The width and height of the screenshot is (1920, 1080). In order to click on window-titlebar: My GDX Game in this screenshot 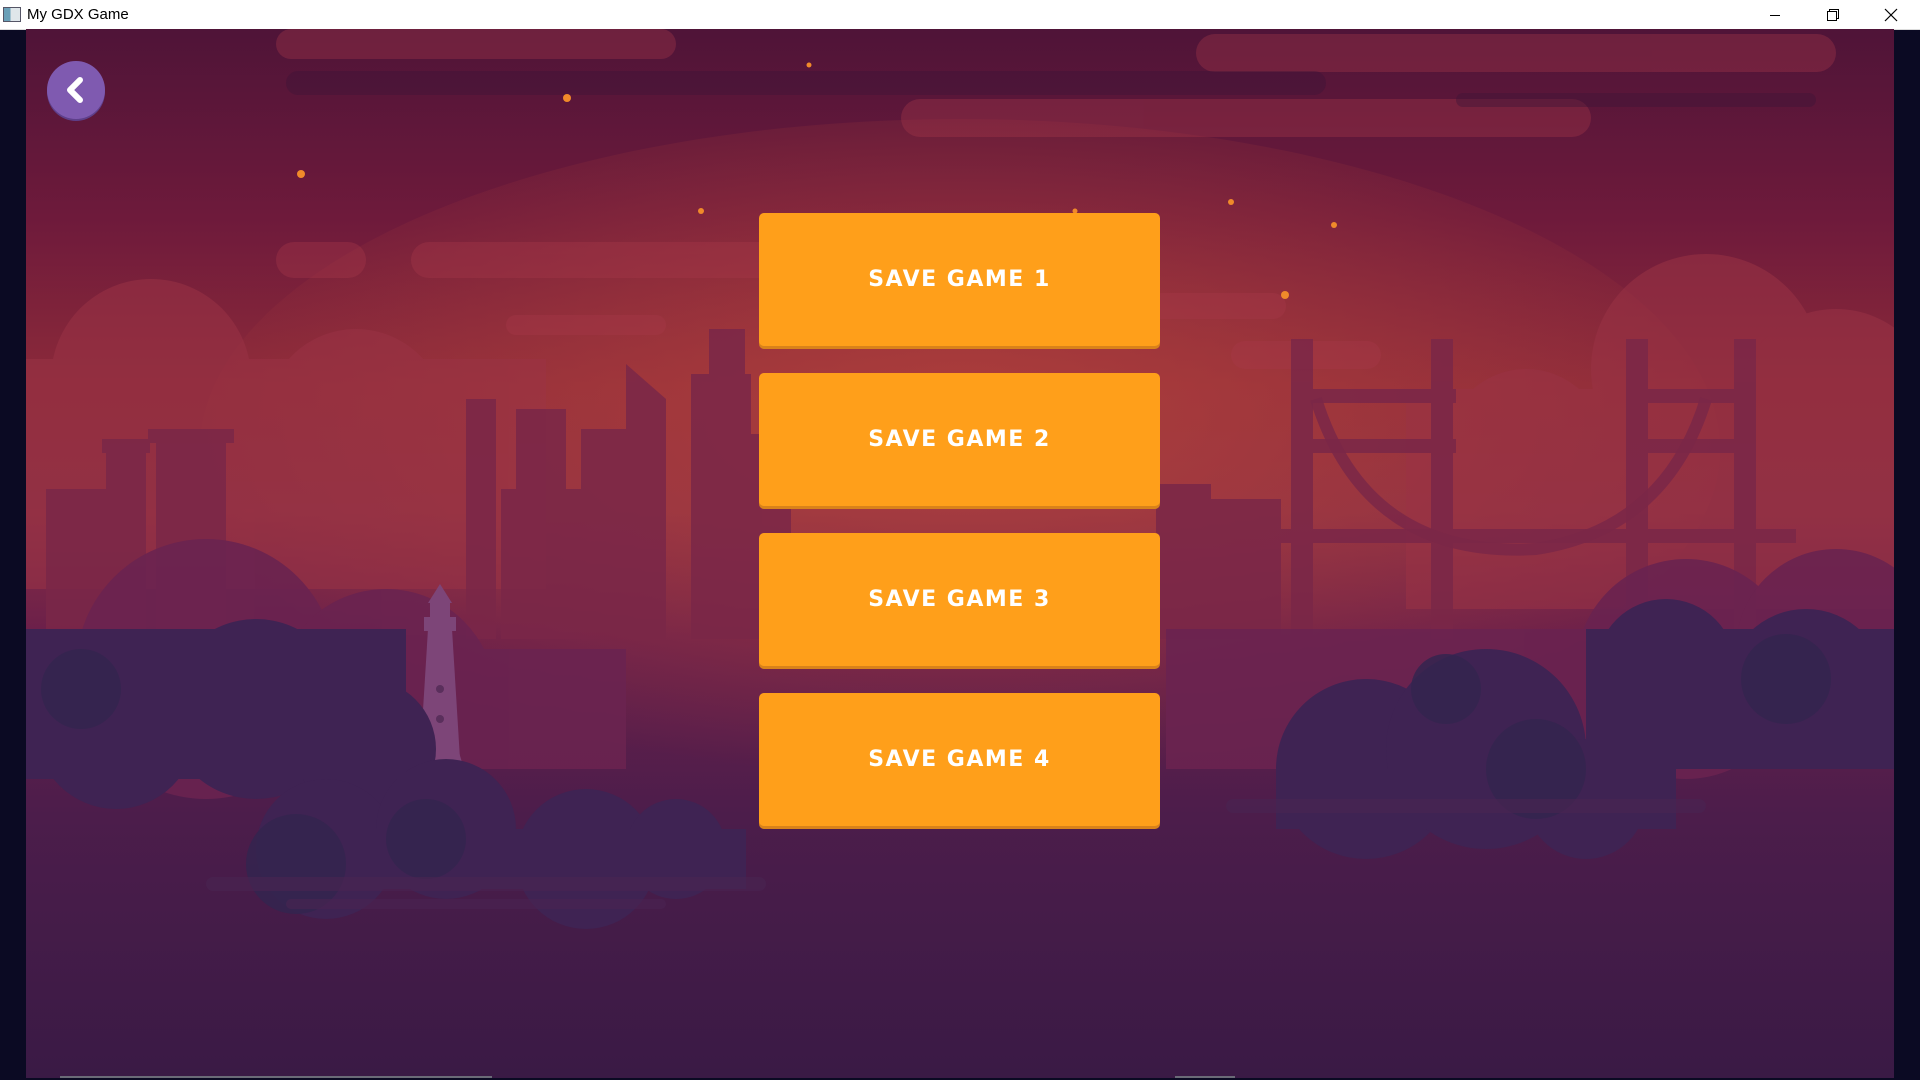, I will do `click(960, 15)`.